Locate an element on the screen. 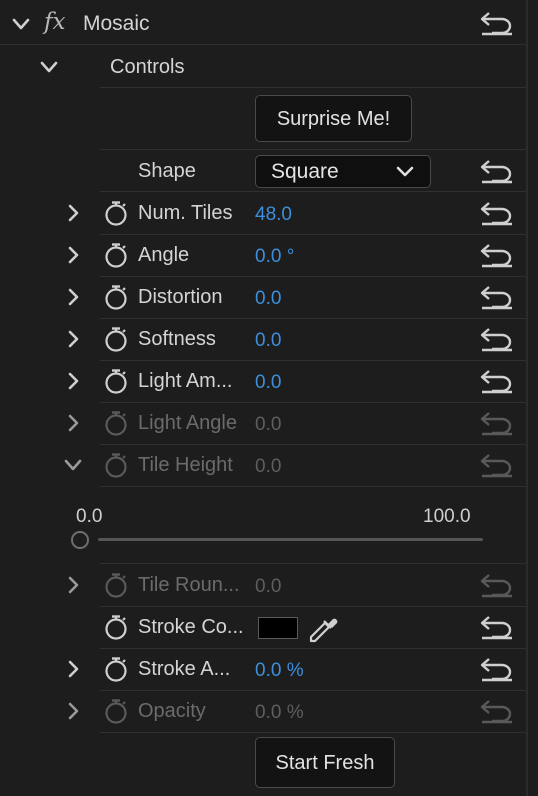 Image resolution: width=538 pixels, height=796 pixels. tile-height-value: 0.0 is located at coordinates (268, 467).